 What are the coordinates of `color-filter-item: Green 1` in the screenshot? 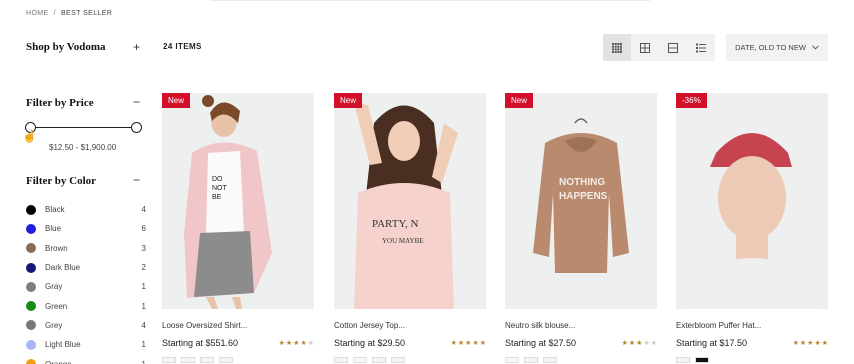 It's located at (86, 305).